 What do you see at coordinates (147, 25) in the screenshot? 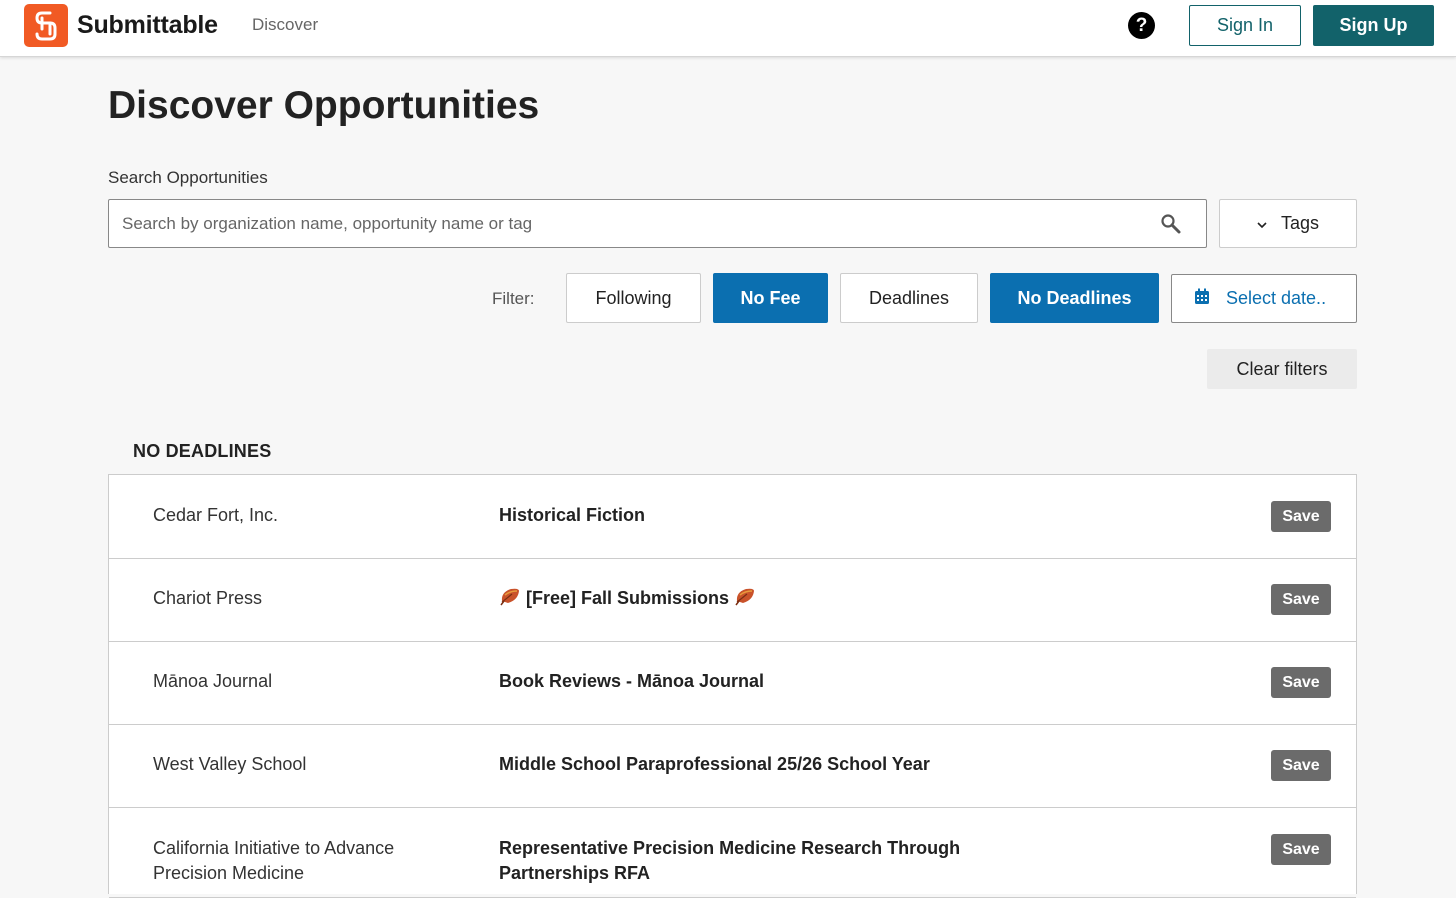
I see `brand-name: Submittable` at bounding box center [147, 25].